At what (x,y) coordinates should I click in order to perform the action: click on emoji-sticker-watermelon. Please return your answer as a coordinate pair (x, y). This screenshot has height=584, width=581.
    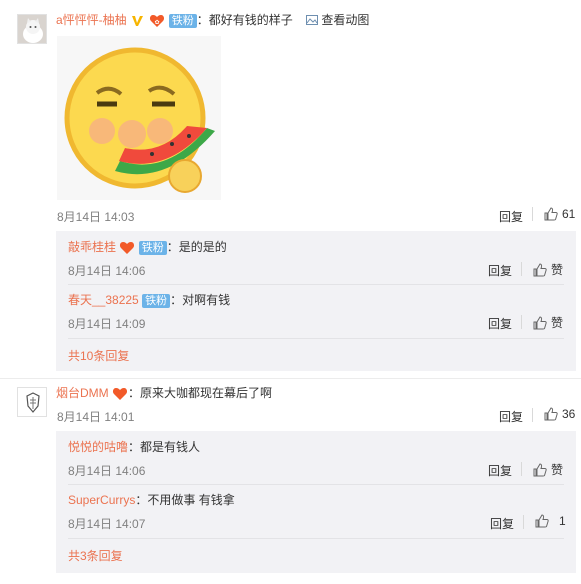
    Looking at the image, I should click on (139, 118).